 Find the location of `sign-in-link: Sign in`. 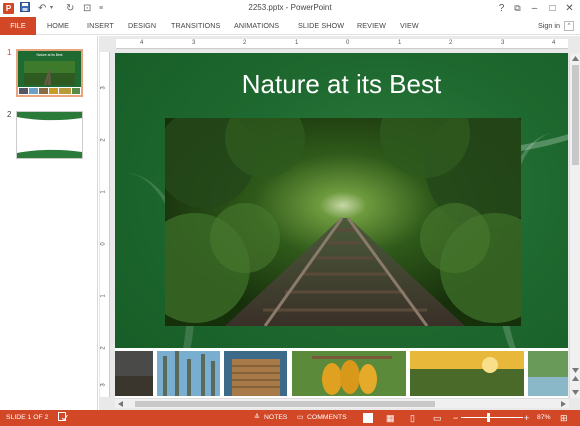

sign-in-link: Sign in is located at coordinates (549, 26).